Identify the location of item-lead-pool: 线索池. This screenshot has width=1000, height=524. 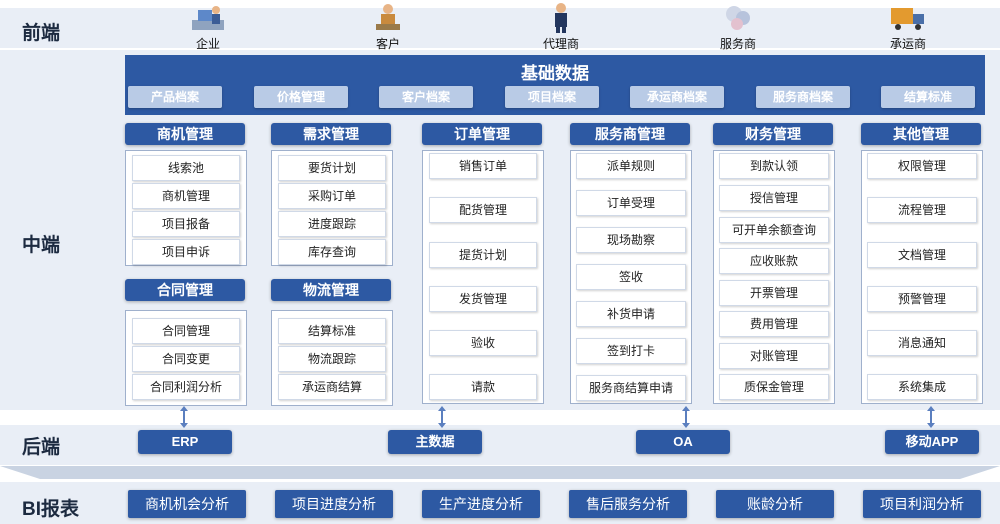
(186, 168).